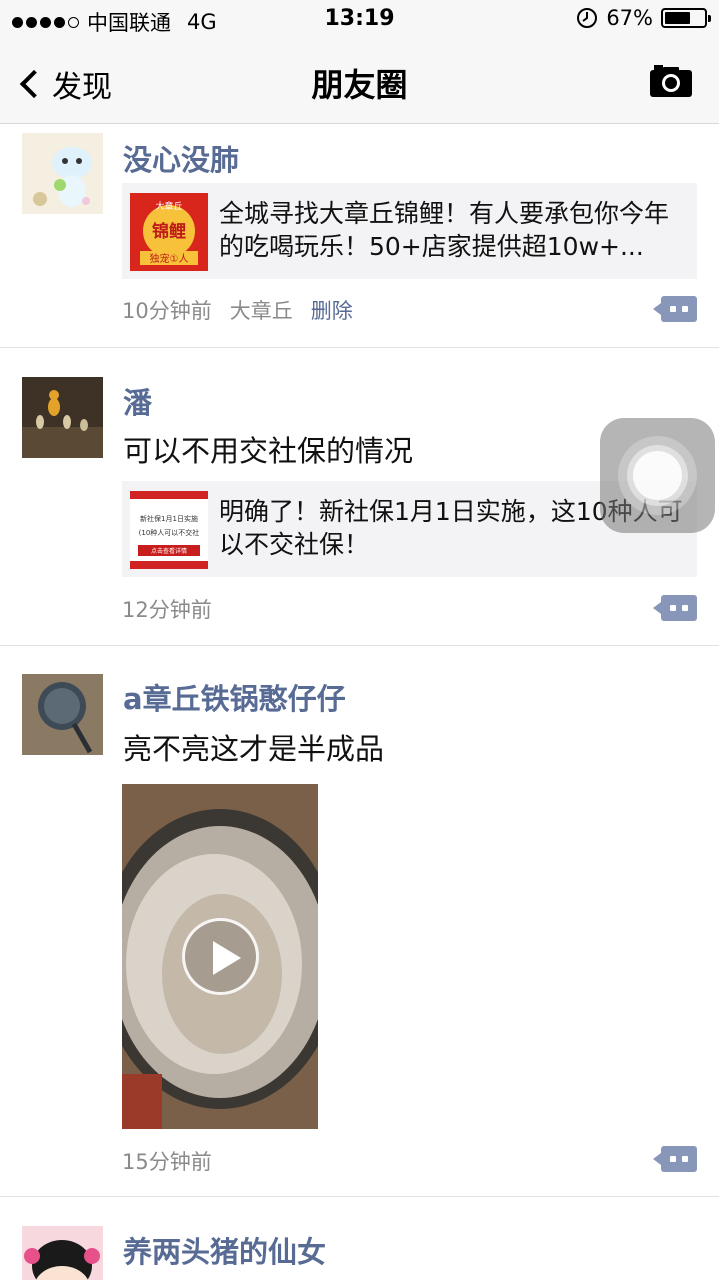  Describe the element at coordinates (254, 749) in the screenshot. I see `post-text: 亮不亮这才是半成品` at that location.